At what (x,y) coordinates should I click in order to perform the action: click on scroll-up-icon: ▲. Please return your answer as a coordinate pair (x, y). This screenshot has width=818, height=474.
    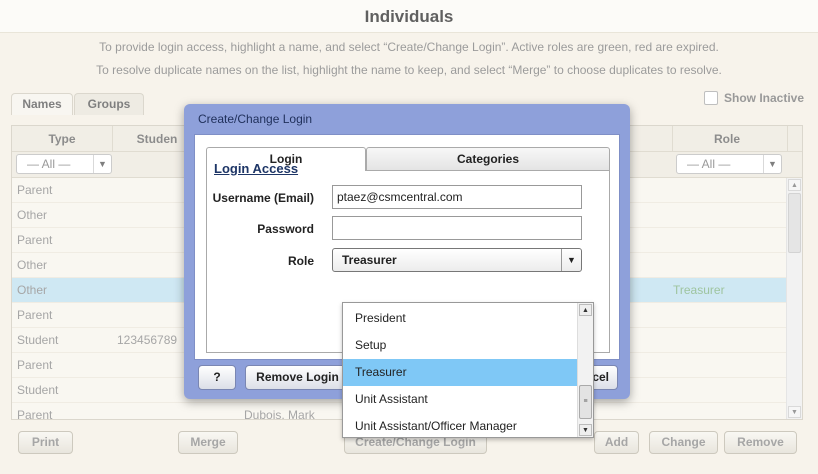
    Looking at the image, I should click on (585, 310).